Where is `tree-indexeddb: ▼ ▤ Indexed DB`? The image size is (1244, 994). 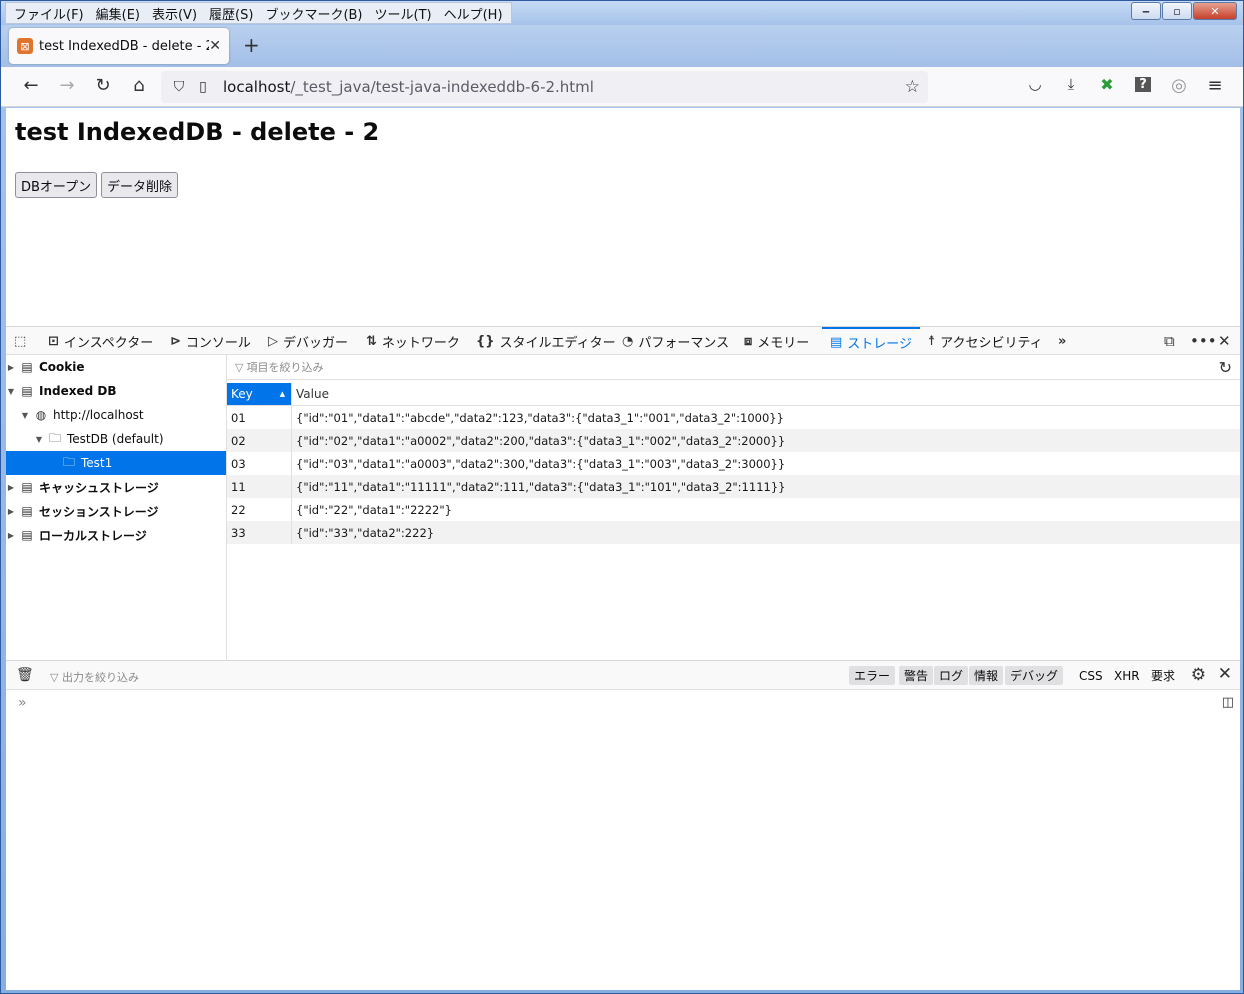 tree-indexeddb: ▼ ▤ Indexed DB is located at coordinates (116, 391).